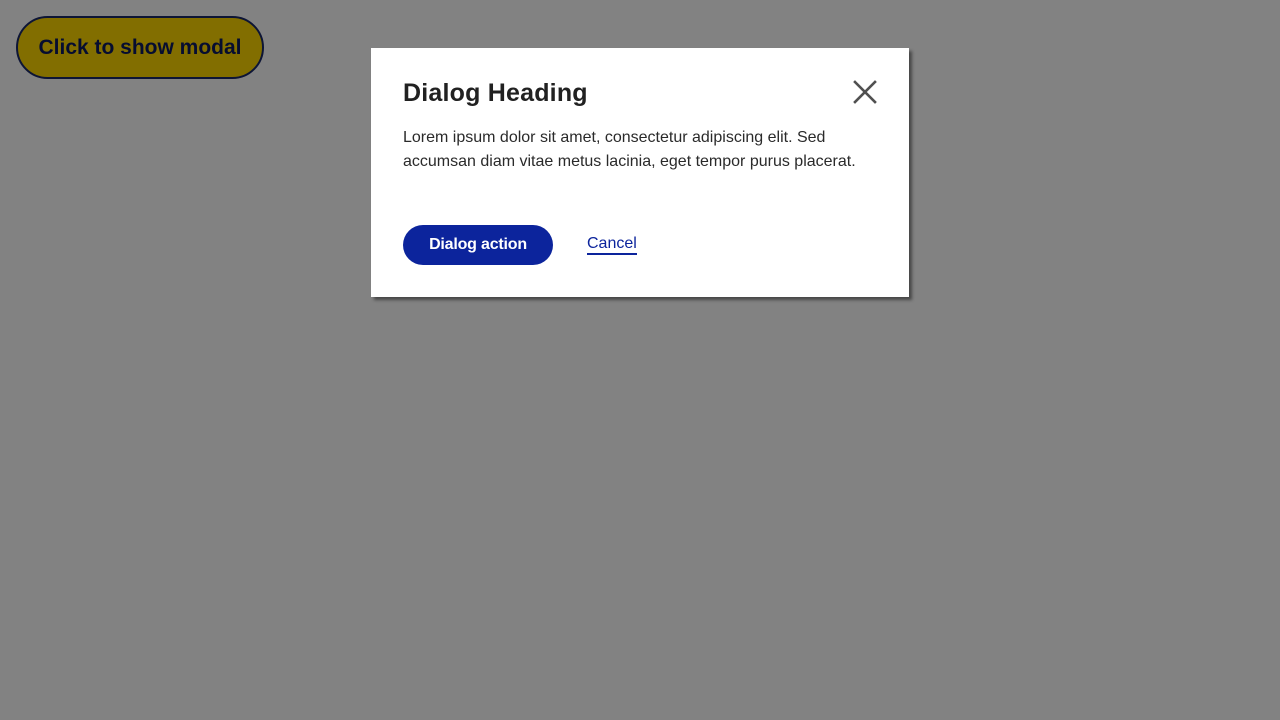  I want to click on dialog-actions: Dialog action Cancel, so click(520, 245).